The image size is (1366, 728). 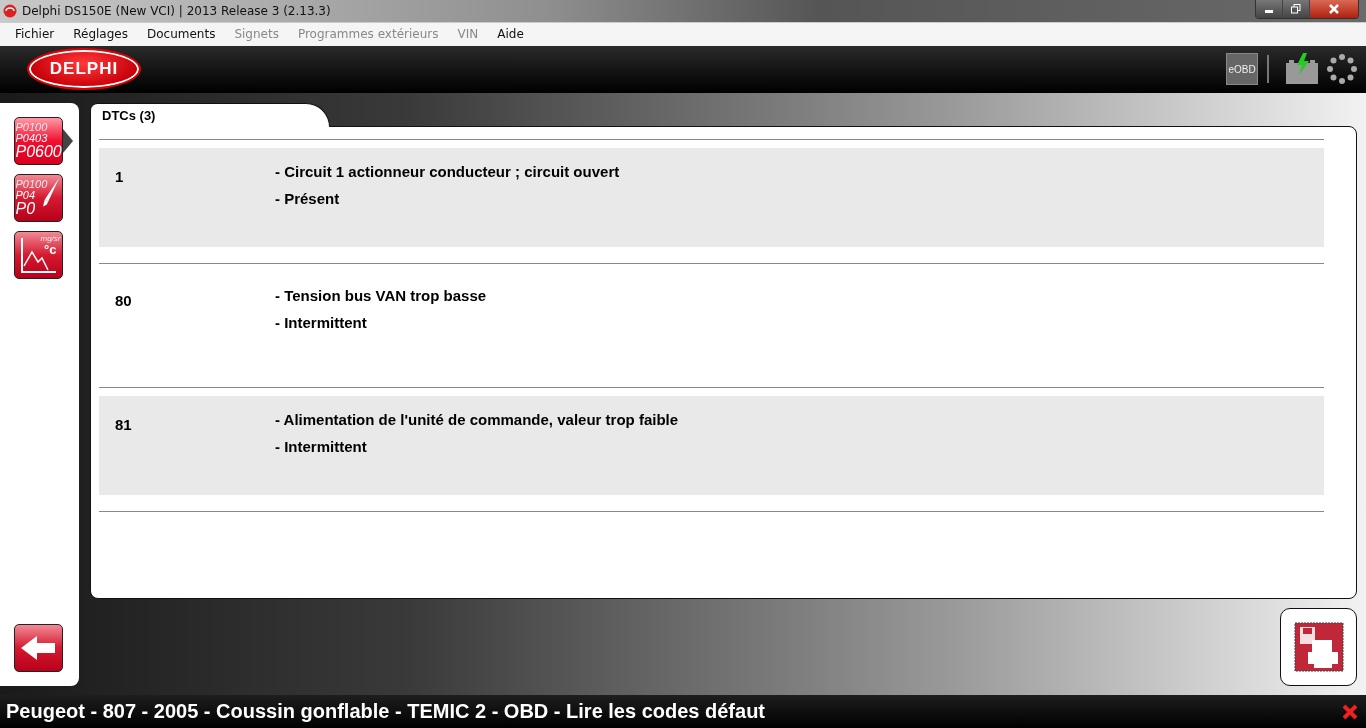 What do you see at coordinates (10, 10) in the screenshot?
I see `app-icon` at bounding box center [10, 10].